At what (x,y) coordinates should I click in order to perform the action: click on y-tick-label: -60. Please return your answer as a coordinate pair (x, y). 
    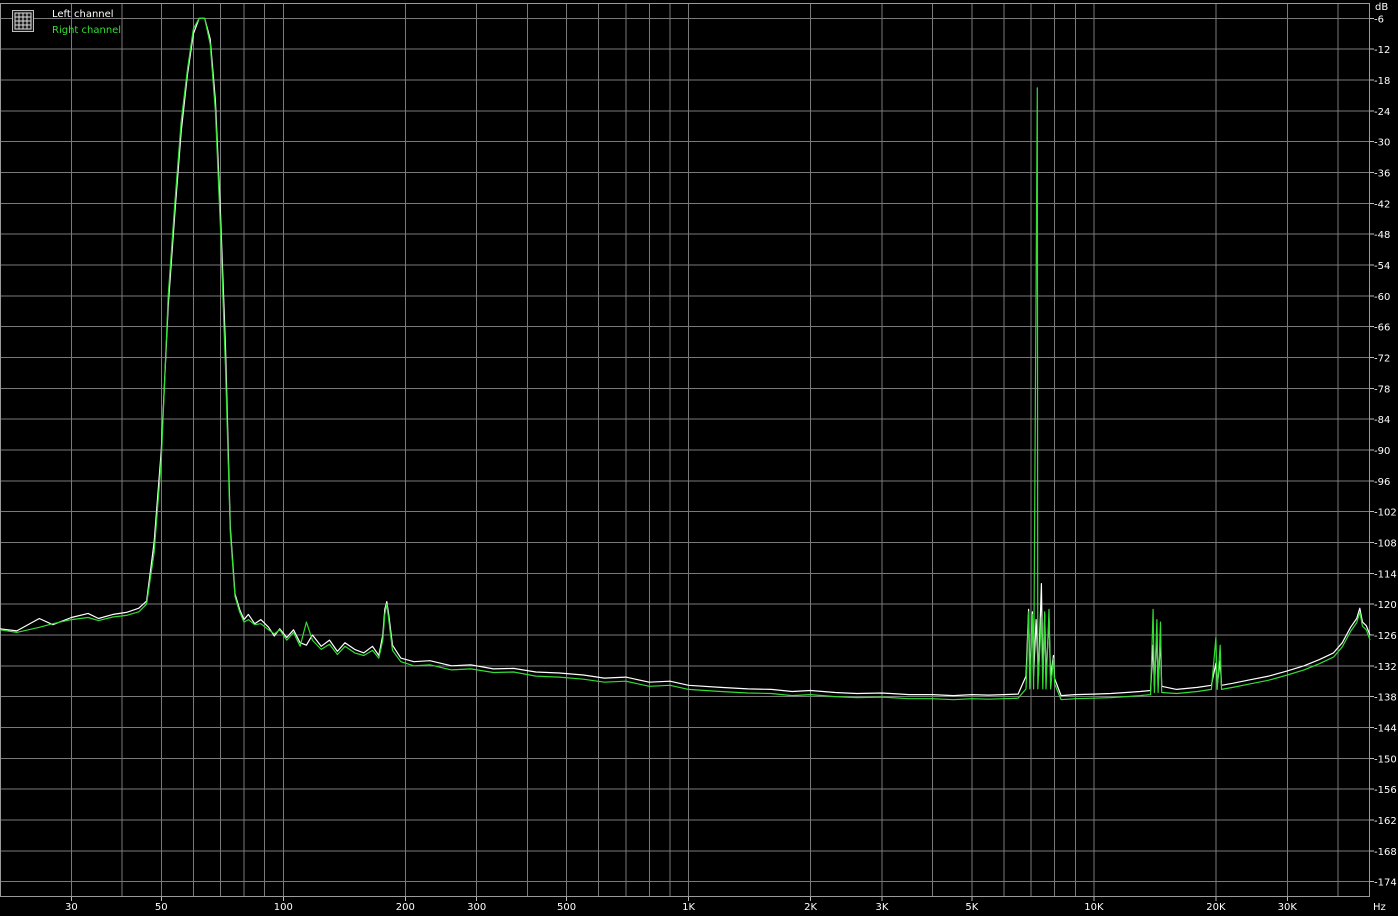
    Looking at the image, I should click on (1382, 297).